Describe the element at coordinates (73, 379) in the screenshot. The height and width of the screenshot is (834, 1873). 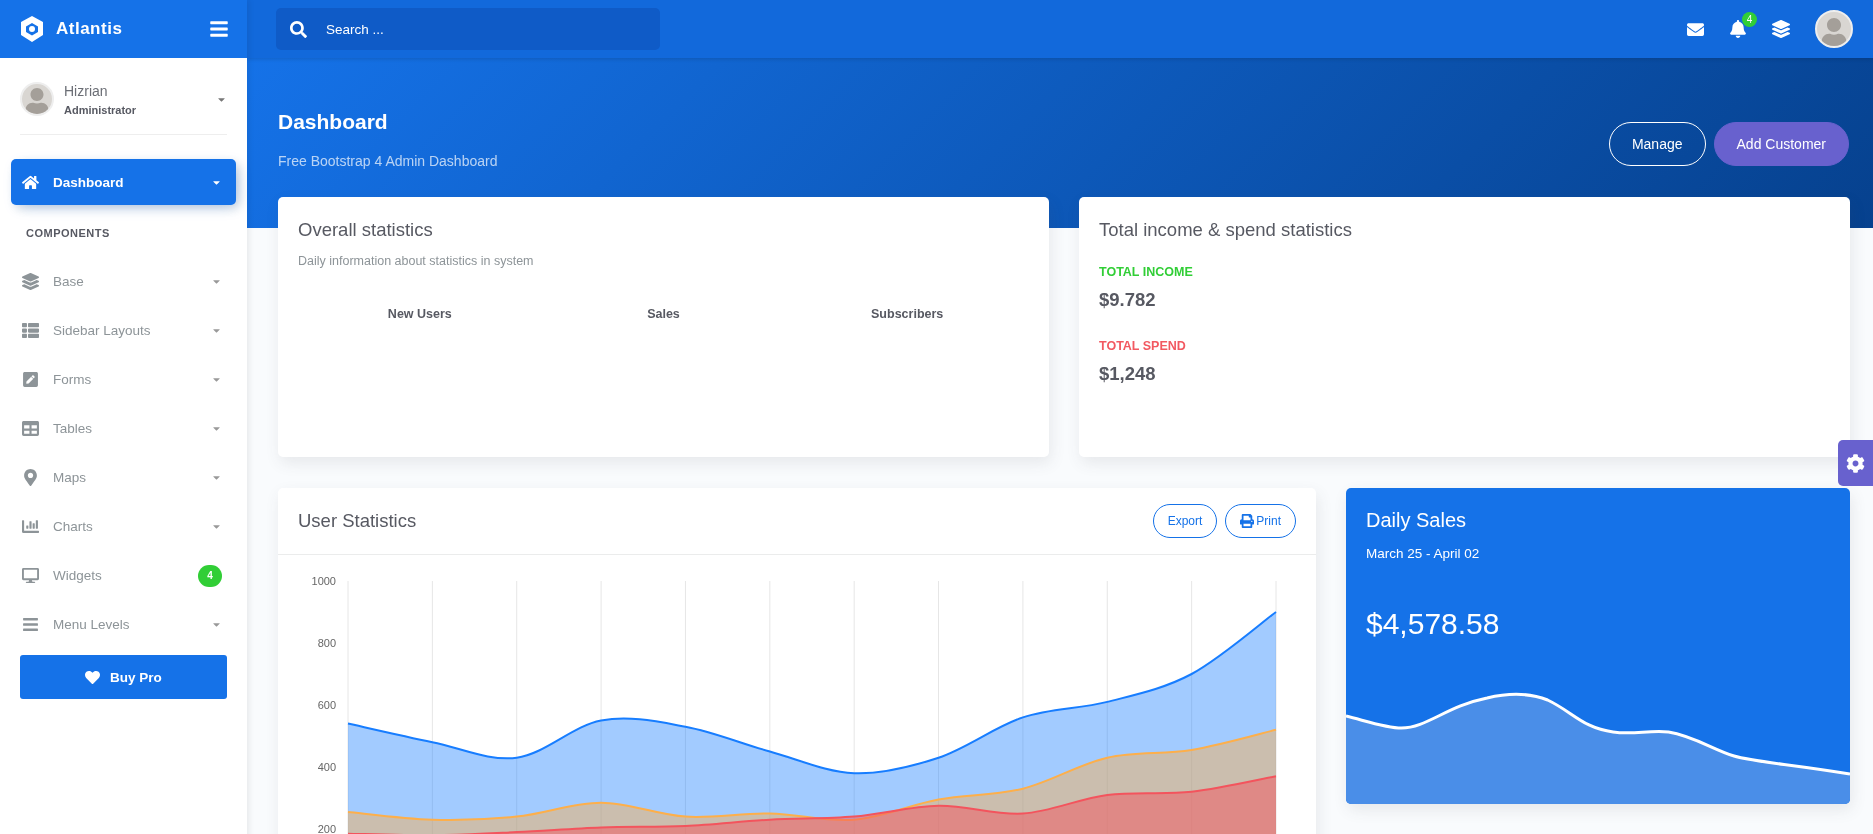
I see `item-label: Forms` at that location.